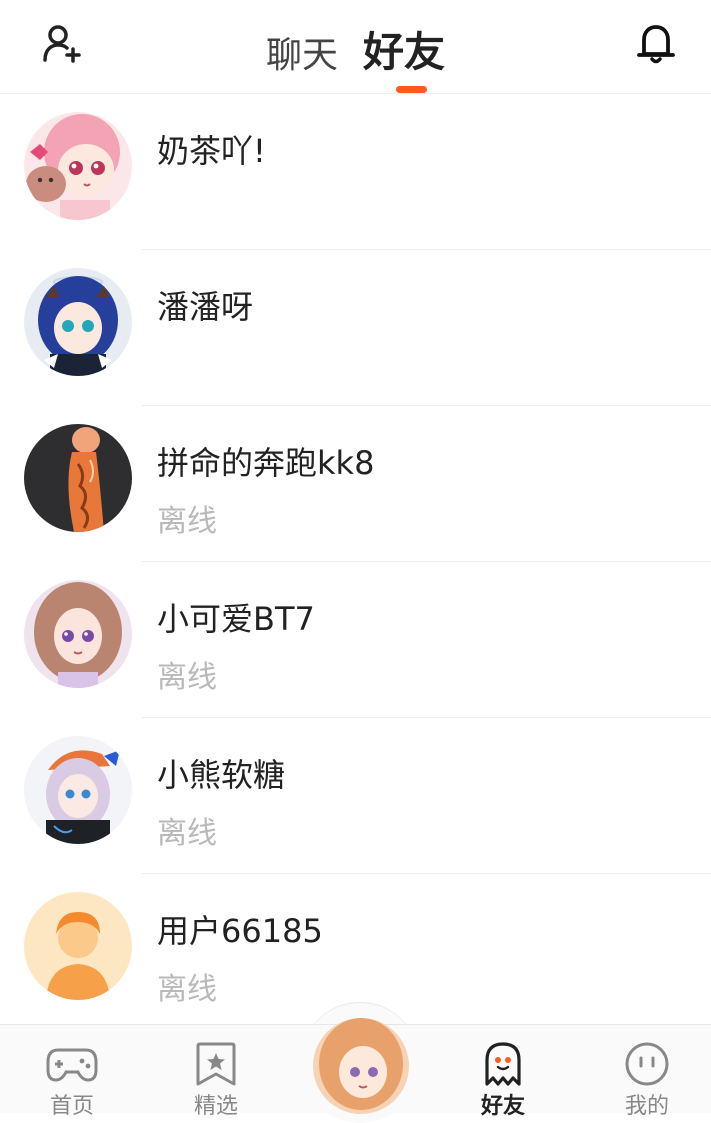 The width and height of the screenshot is (711, 1123). I want to click on nav-label: 我的, so click(646, 1106).